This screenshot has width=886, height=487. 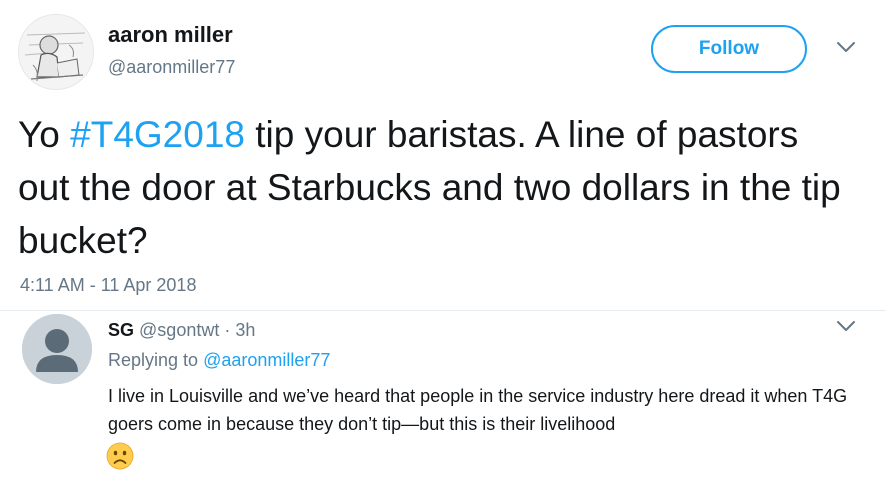 I want to click on hashtag-link: #T4G2018, so click(x=157, y=134).